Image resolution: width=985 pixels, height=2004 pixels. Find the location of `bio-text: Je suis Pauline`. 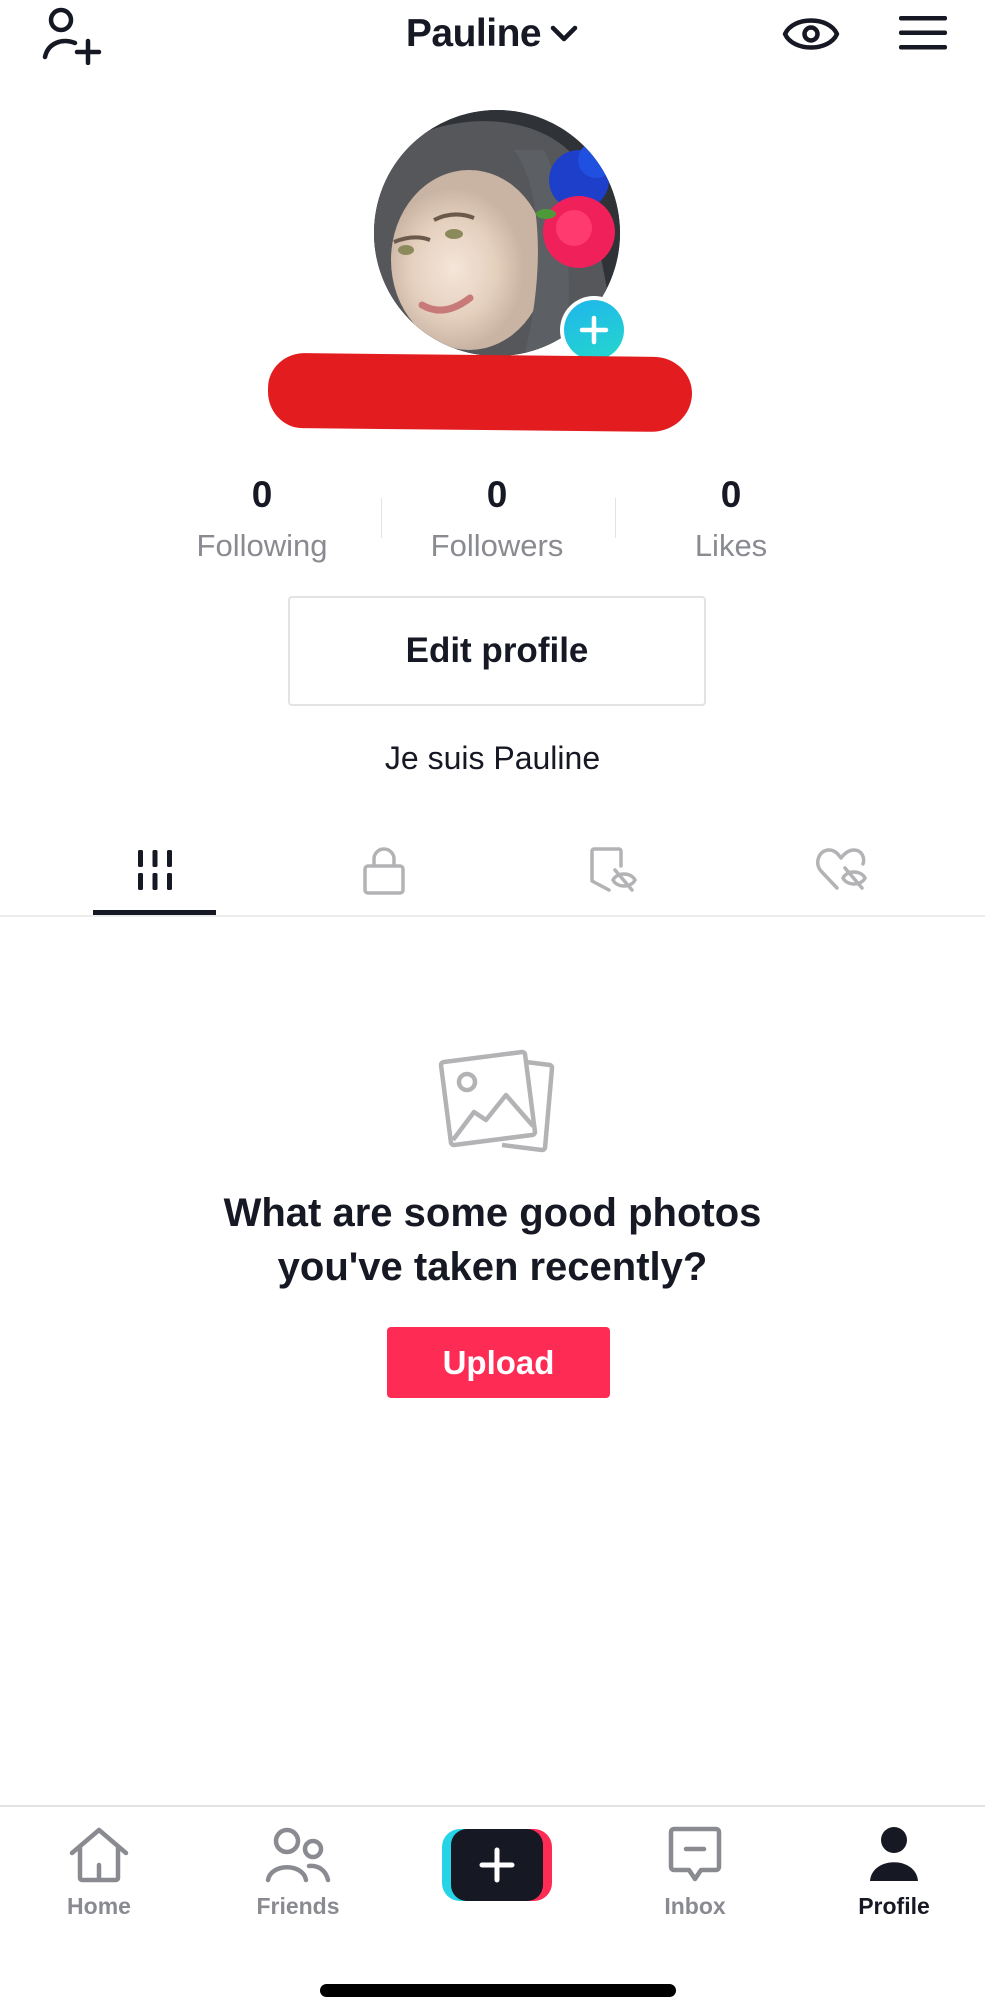

bio-text: Je suis Pauline is located at coordinates (492, 758).